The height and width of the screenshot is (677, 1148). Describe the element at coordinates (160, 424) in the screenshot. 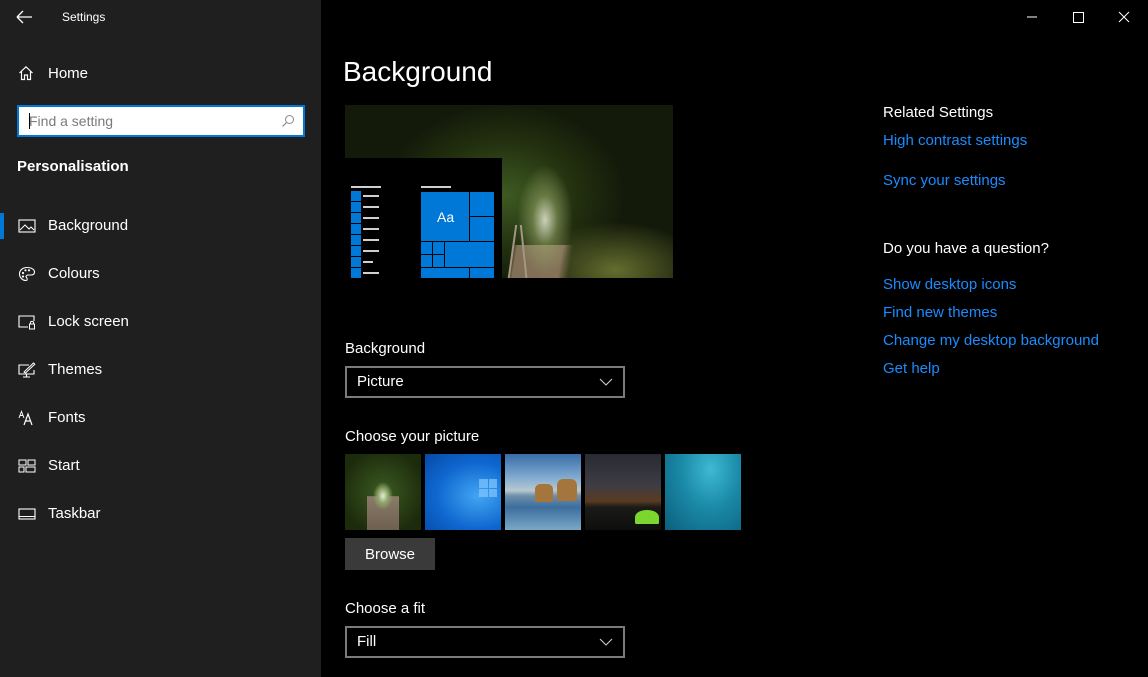

I see `sidebar-item-fonts: Fonts` at that location.